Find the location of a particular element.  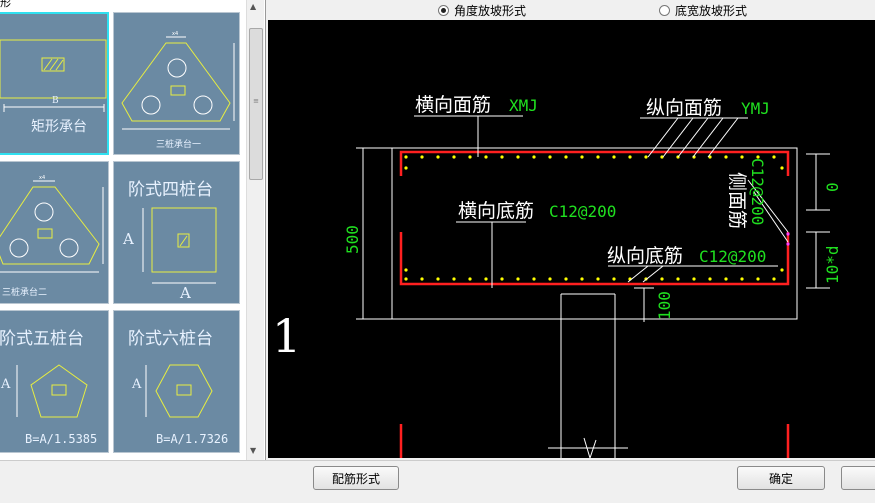

stepped-4-pile-cap-dim-h: A is located at coordinates (185, 293).